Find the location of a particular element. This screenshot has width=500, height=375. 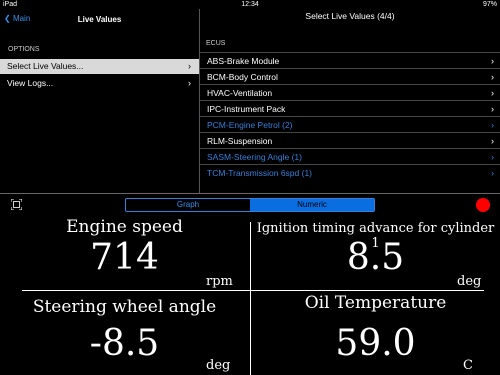

section-divider is located at coordinates (250, 193).